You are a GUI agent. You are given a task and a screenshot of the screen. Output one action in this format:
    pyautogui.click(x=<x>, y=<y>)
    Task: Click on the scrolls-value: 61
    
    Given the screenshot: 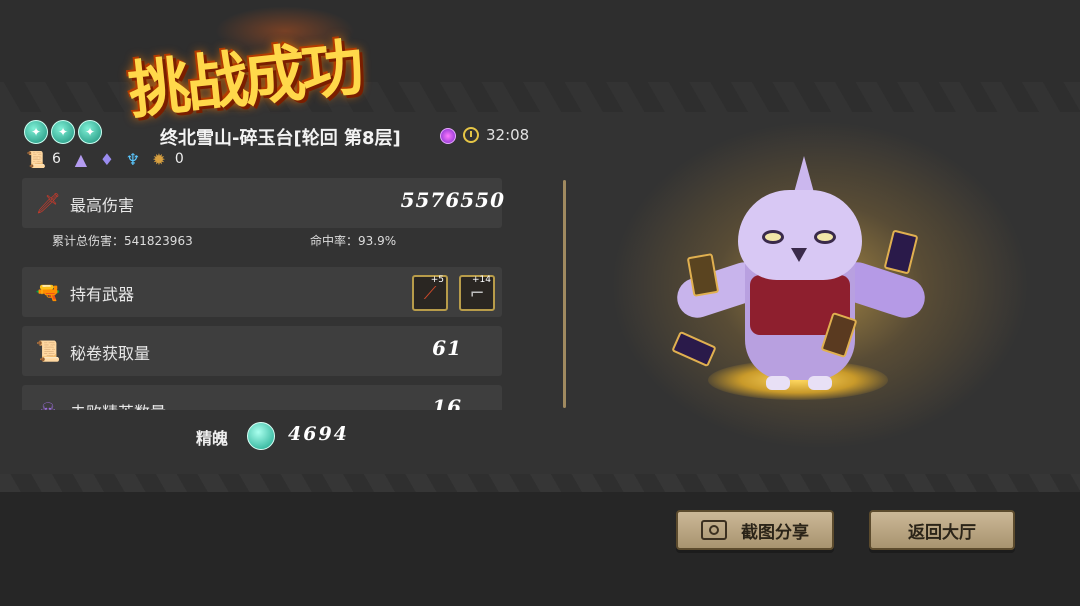 What is the action you would take?
    pyautogui.click(x=447, y=348)
    